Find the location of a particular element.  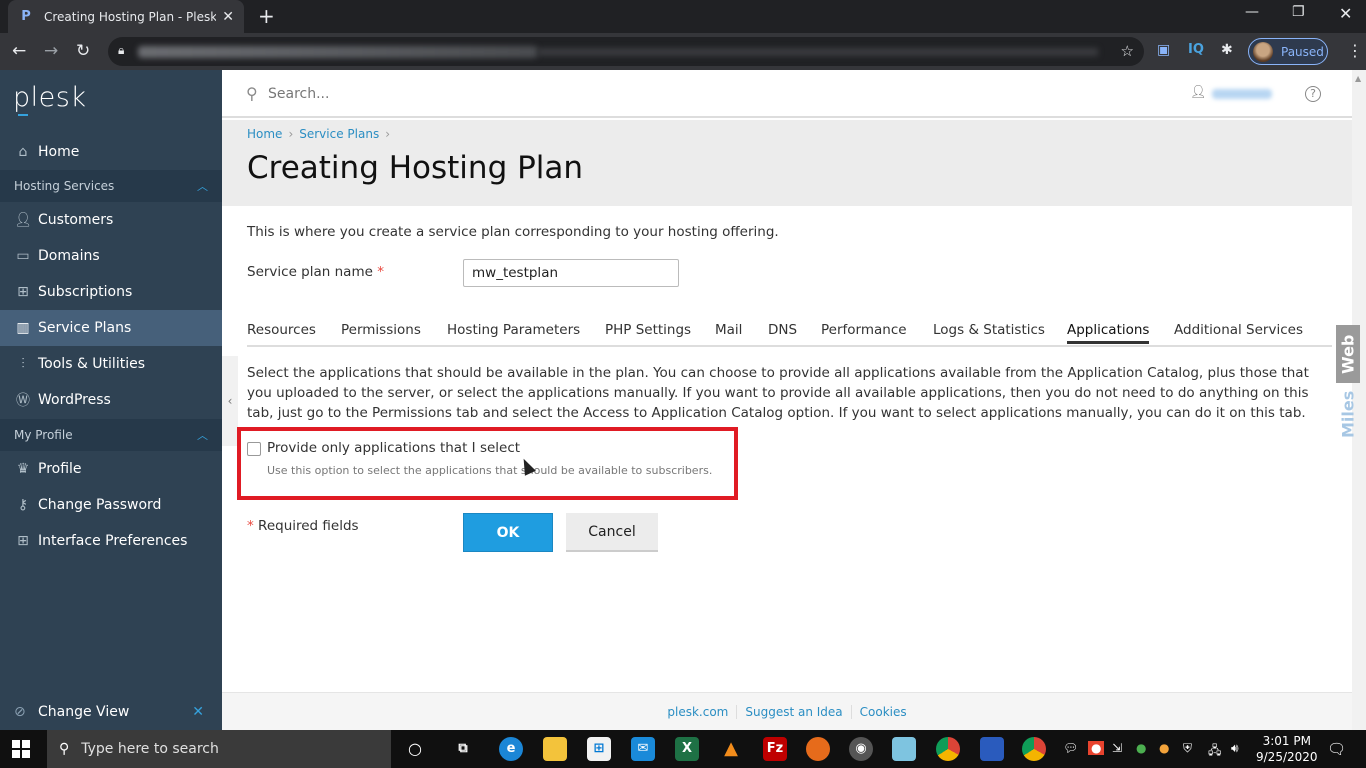

tab-logs-statistics: Logs & Statistics is located at coordinates (989, 330).